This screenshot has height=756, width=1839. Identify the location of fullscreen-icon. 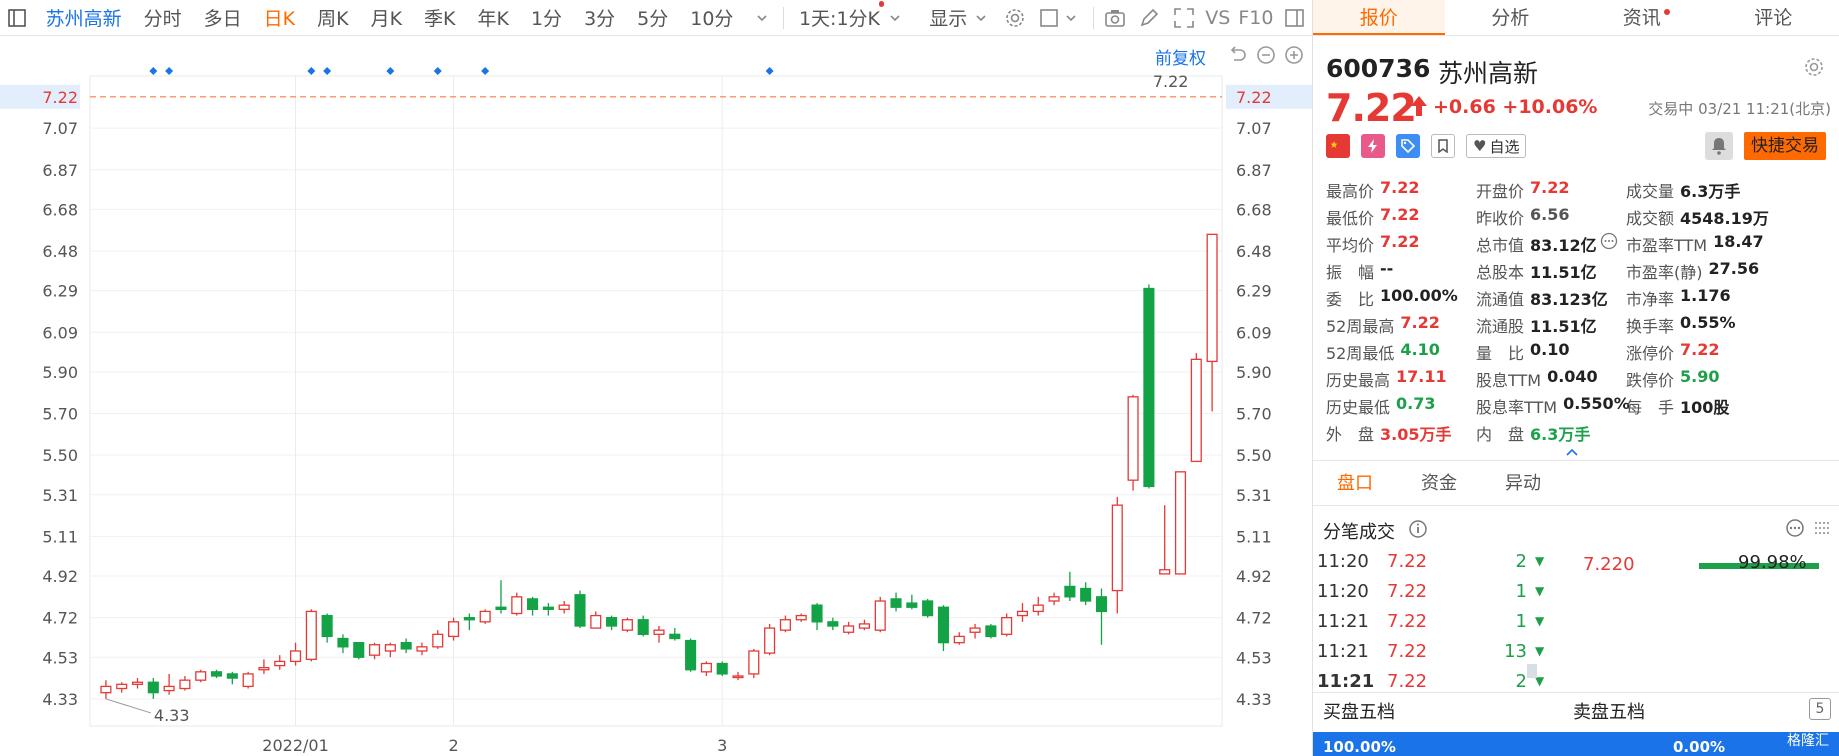
(1184, 18).